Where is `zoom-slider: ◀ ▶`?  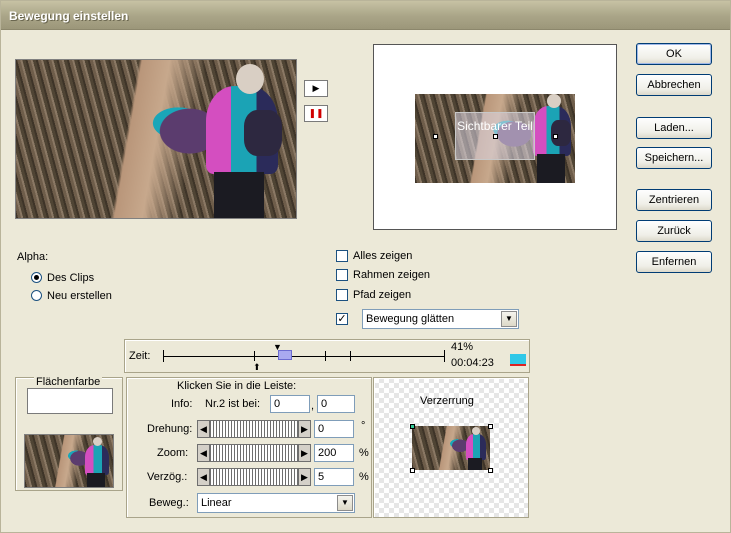
zoom-slider: ◀ ▶ is located at coordinates (254, 453).